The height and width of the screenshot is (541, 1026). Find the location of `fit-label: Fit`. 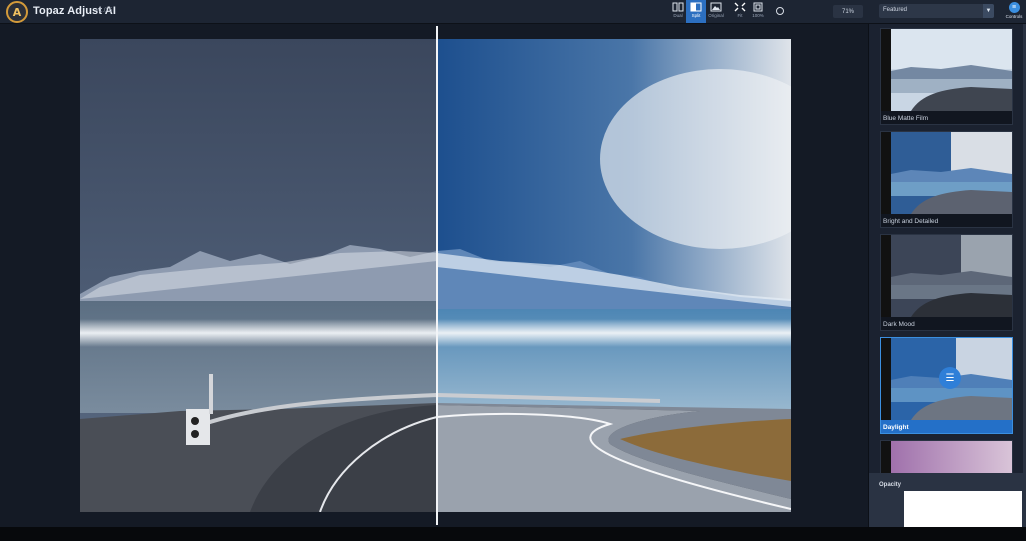

fit-label: Fit is located at coordinates (740, 15).